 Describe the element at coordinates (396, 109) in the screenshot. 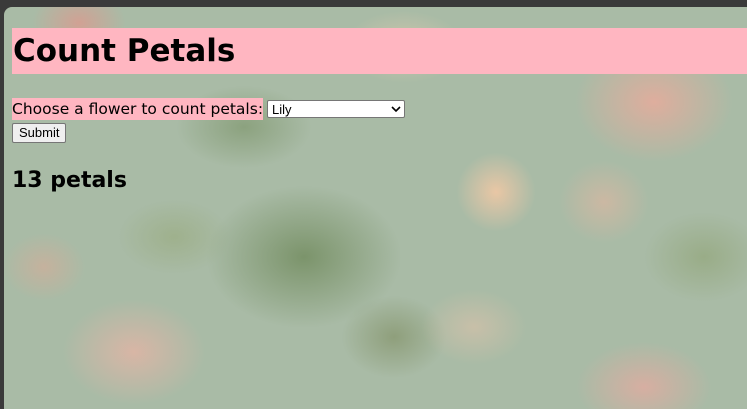

I see `chevron-down-icon` at that location.